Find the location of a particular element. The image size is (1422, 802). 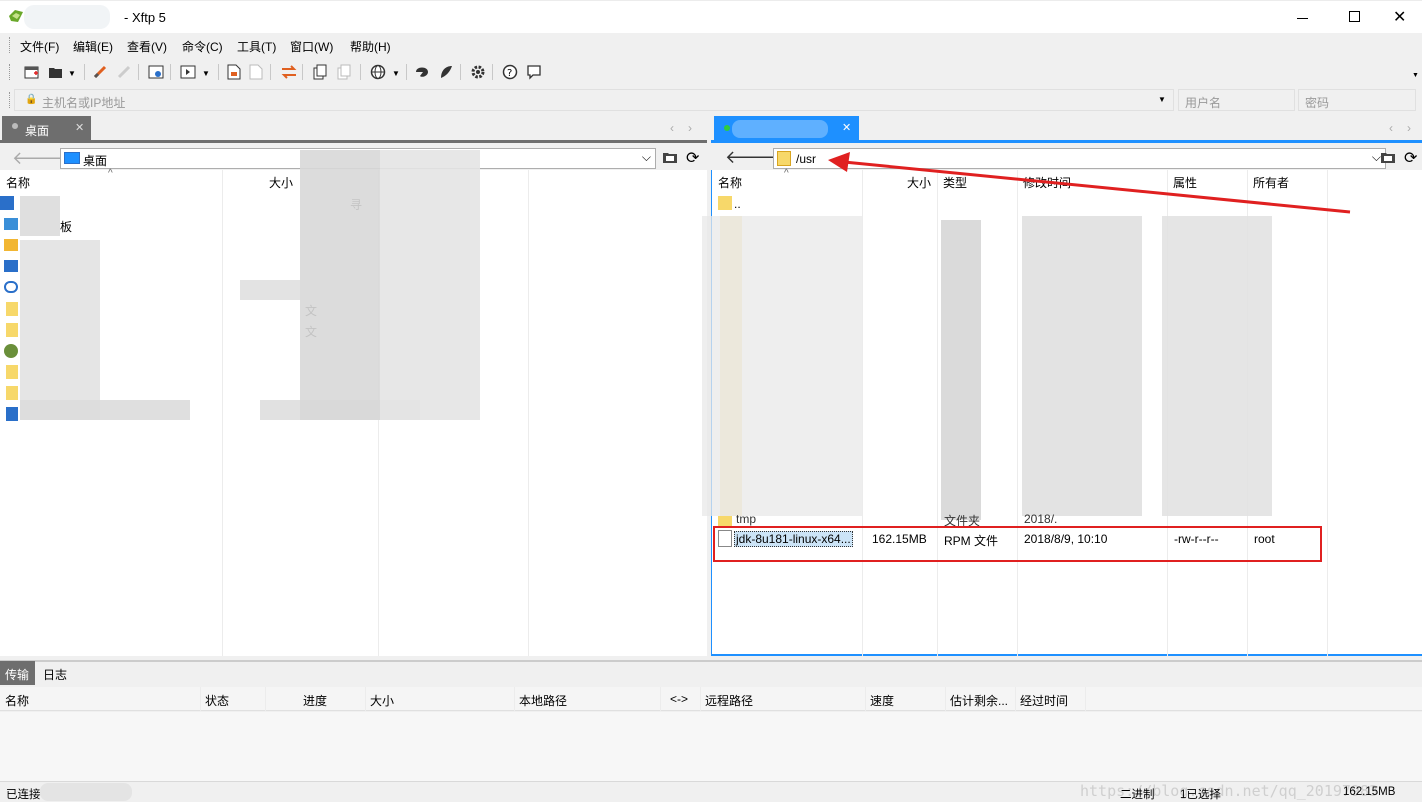

menu-help: 帮助(H) is located at coordinates (370, 46).